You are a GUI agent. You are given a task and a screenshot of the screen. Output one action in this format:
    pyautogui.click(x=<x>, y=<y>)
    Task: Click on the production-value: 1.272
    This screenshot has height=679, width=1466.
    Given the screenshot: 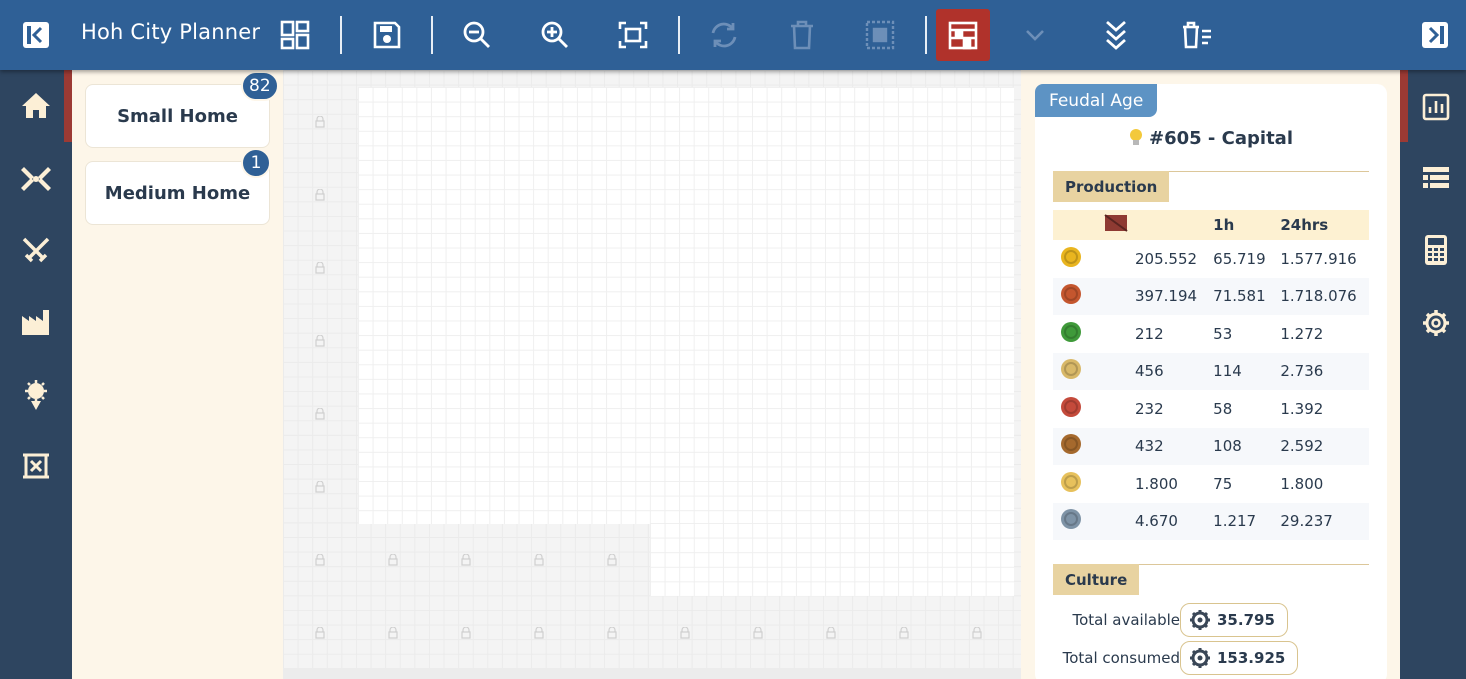 What is the action you would take?
    pyautogui.click(x=1302, y=333)
    